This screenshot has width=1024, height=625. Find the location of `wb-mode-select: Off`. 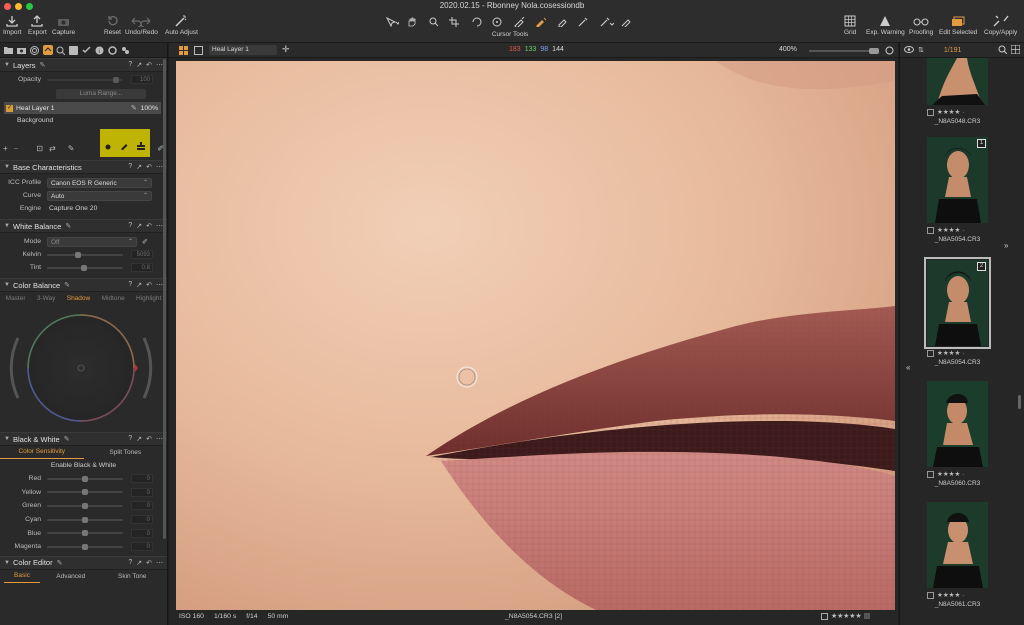

wb-mode-select: Off is located at coordinates (92, 241).